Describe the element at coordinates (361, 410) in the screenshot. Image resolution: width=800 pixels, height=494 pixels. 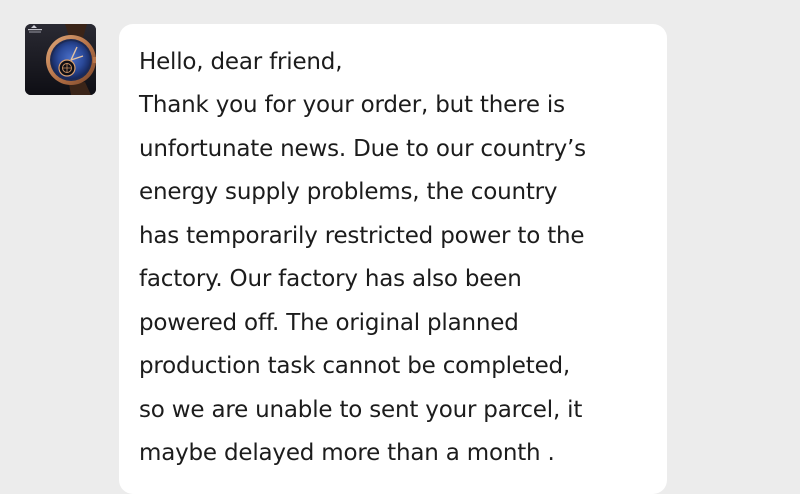
I see `message-line: so we are unable to sent your parcel, it` at that location.